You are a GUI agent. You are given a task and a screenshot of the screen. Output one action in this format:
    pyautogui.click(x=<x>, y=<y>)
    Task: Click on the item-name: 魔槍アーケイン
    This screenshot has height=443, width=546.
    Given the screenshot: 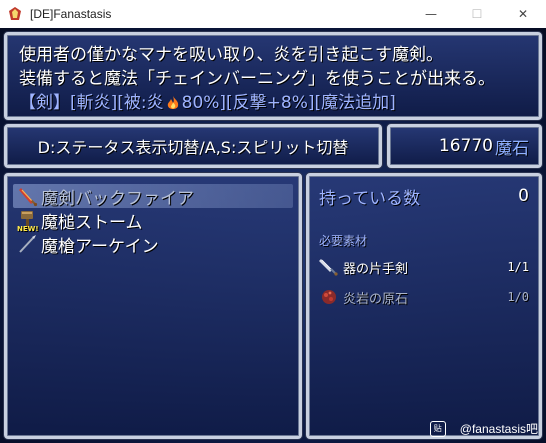 What is the action you would take?
    pyautogui.click(x=100, y=246)
    